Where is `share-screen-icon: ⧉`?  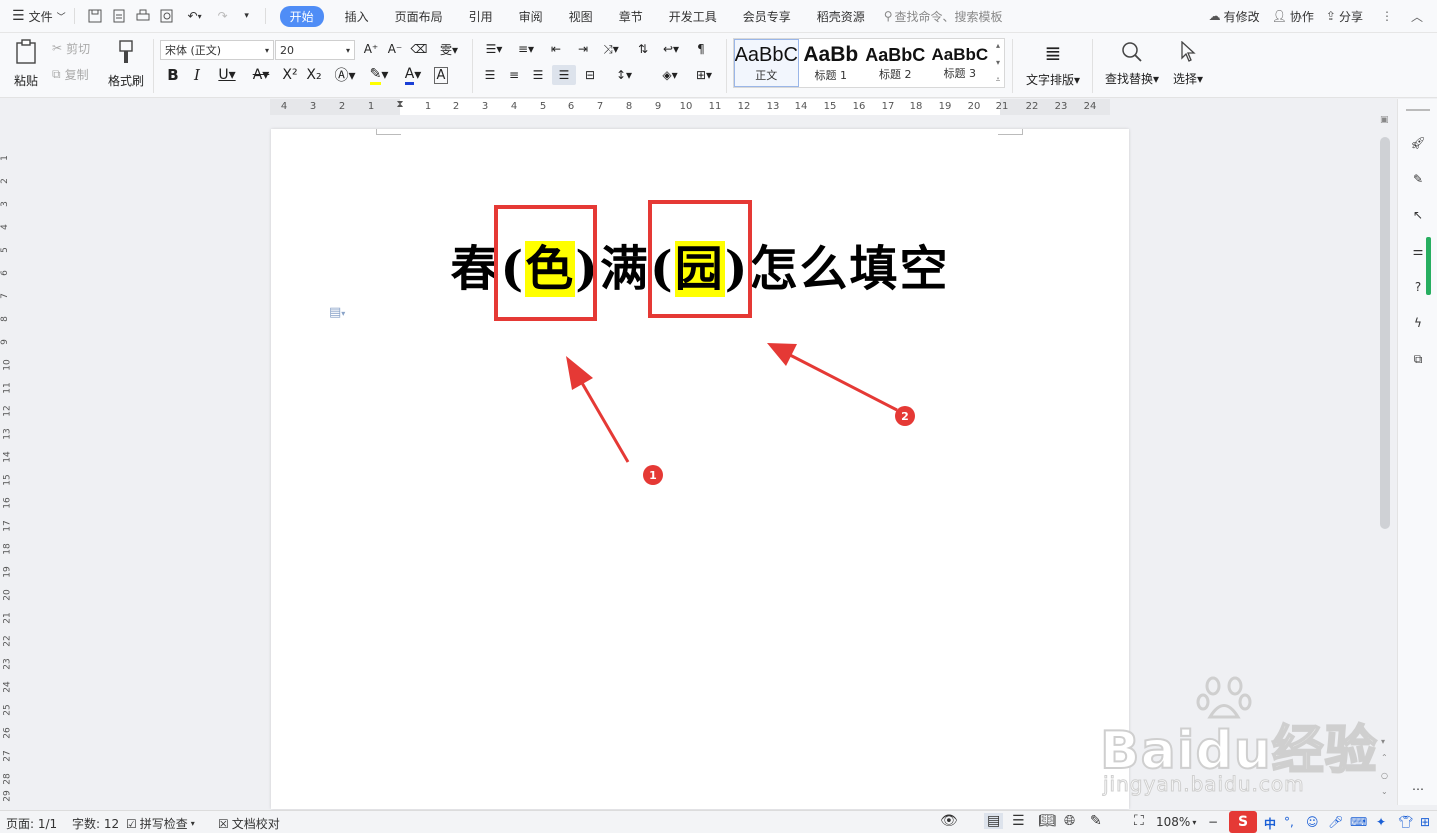 share-screen-icon: ⧉ is located at coordinates (1418, 359).